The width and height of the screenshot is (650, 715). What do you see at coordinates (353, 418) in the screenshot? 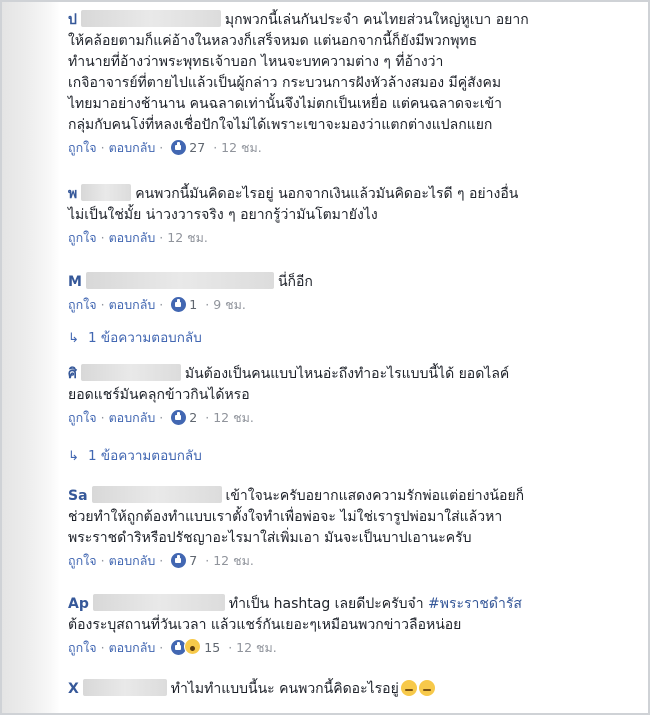
I see `comment-actions: ถูกใจ · ตอบกลับ · 2 · 12 ชม.` at bounding box center [353, 418].